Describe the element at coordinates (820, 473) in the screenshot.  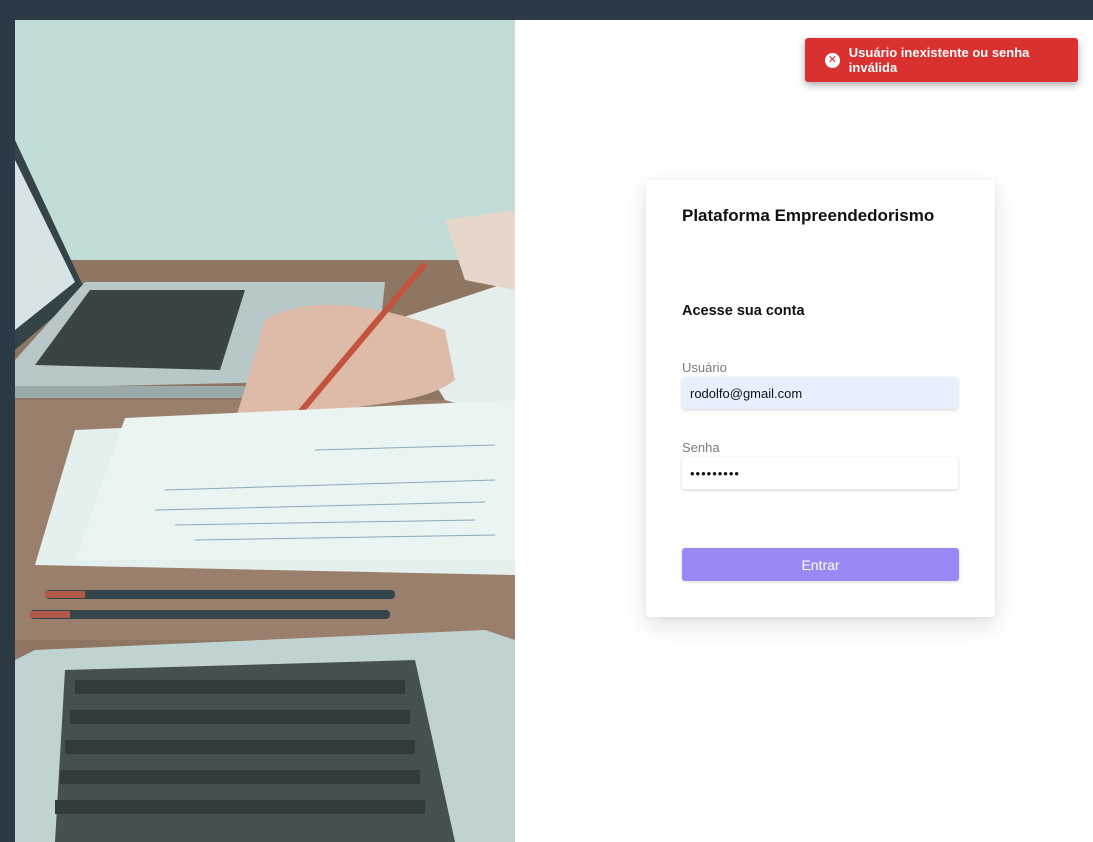
I see `password-input` at that location.